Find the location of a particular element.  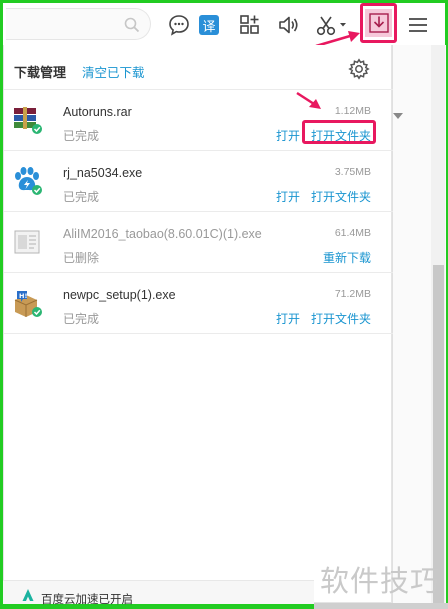

gear-icon is located at coordinates (359, 69).